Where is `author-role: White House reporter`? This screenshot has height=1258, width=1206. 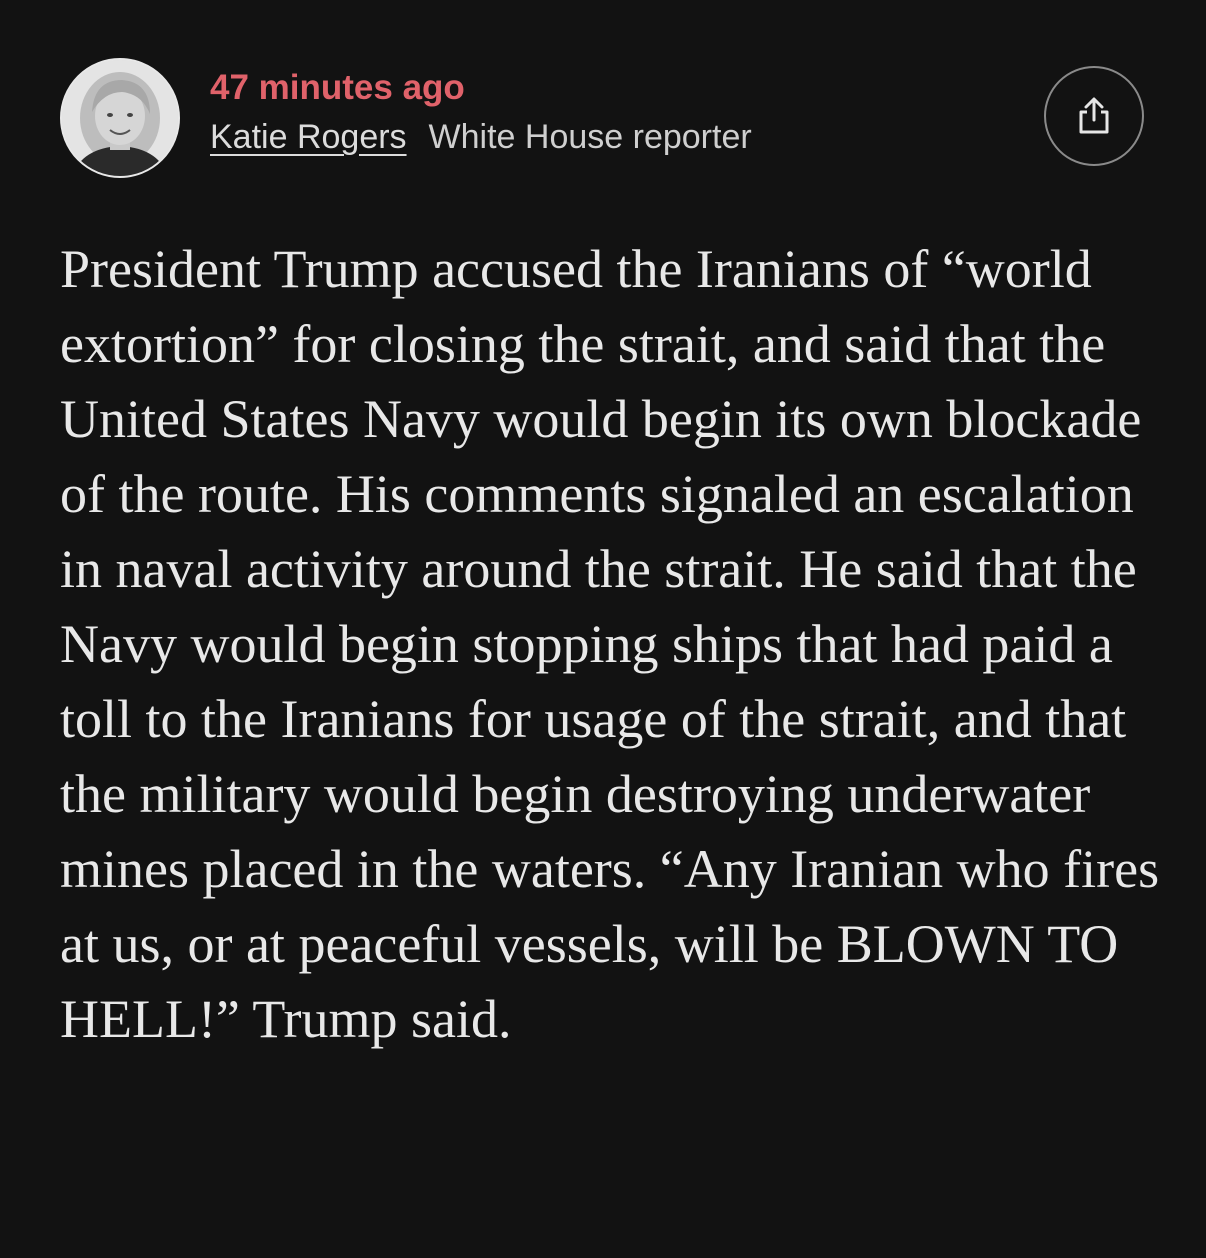 author-role: White House reporter is located at coordinates (590, 137).